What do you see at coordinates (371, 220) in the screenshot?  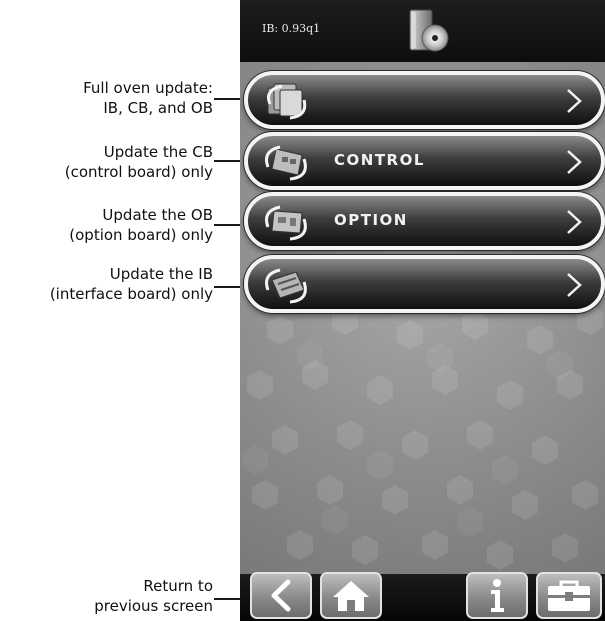 I see `option-label: OPTION` at bounding box center [371, 220].